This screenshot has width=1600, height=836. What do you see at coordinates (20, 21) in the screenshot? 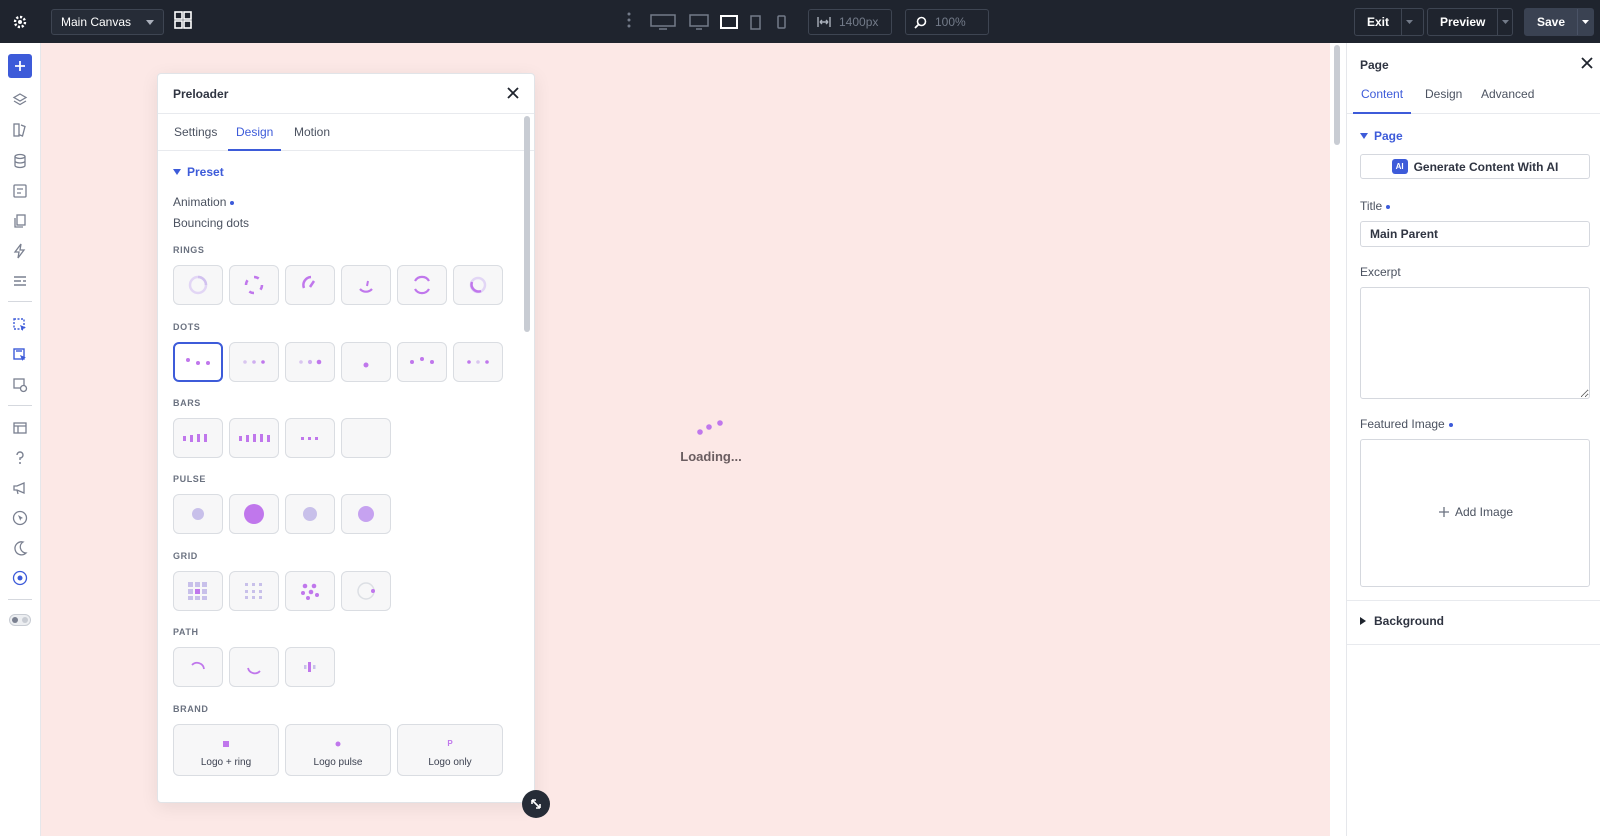
I see `settings-button` at bounding box center [20, 21].